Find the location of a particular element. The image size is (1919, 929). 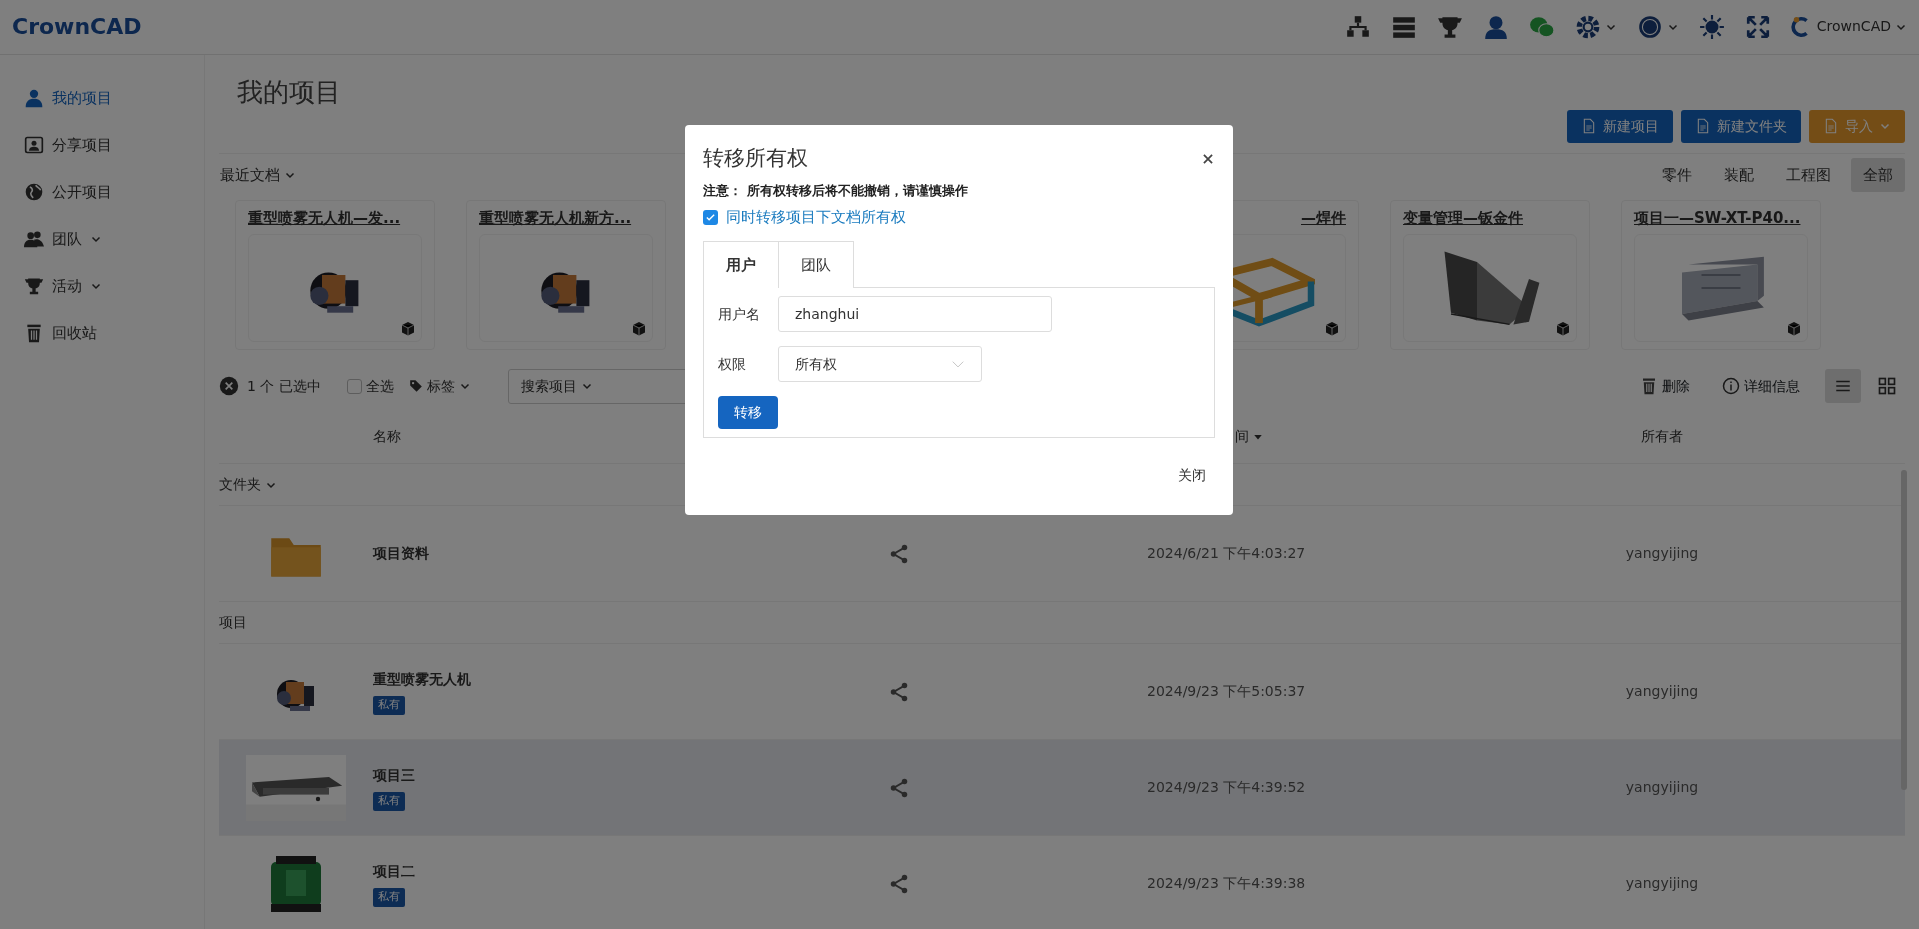

date-text: 2024/6/21 下午4:03:27 is located at coordinates (1226, 553).